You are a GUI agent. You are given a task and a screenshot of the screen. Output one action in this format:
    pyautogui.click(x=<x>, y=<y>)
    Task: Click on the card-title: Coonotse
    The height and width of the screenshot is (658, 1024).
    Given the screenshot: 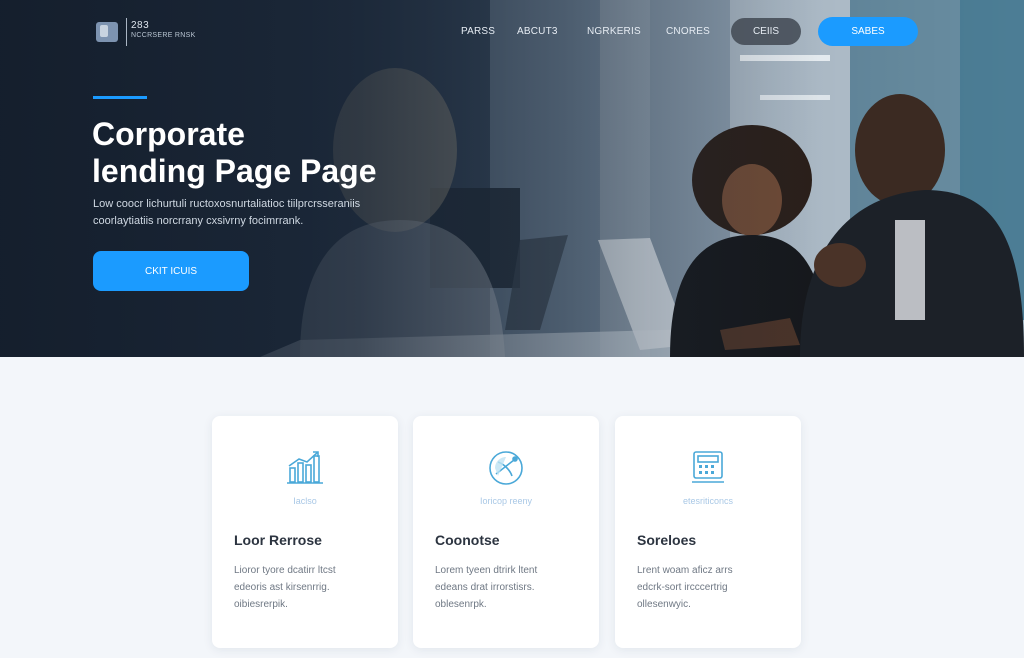 What is the action you would take?
    pyautogui.click(x=467, y=540)
    